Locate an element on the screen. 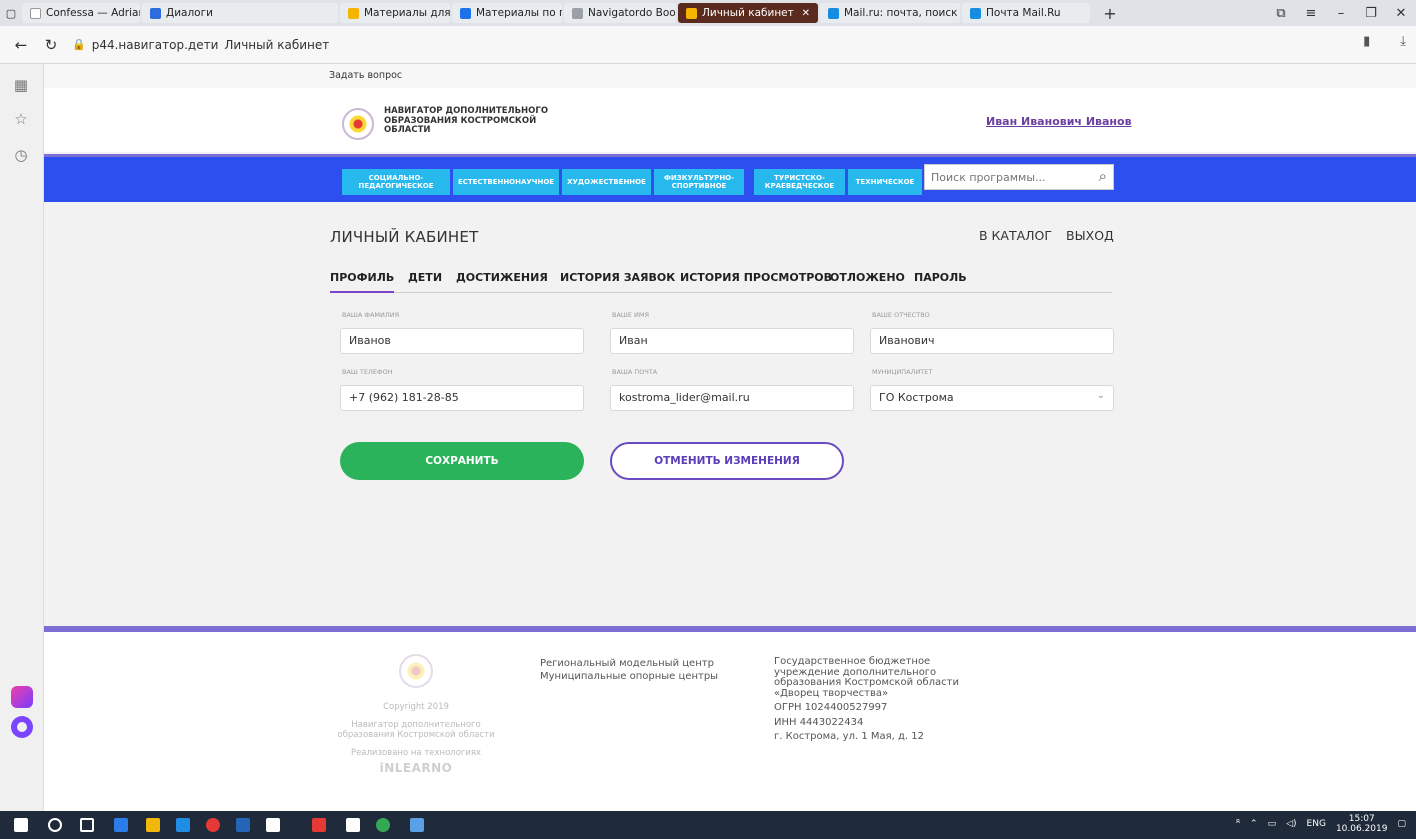 Image resolution: width=1416 pixels, height=839 pixels. file-explorer-icon is located at coordinates (121, 825).